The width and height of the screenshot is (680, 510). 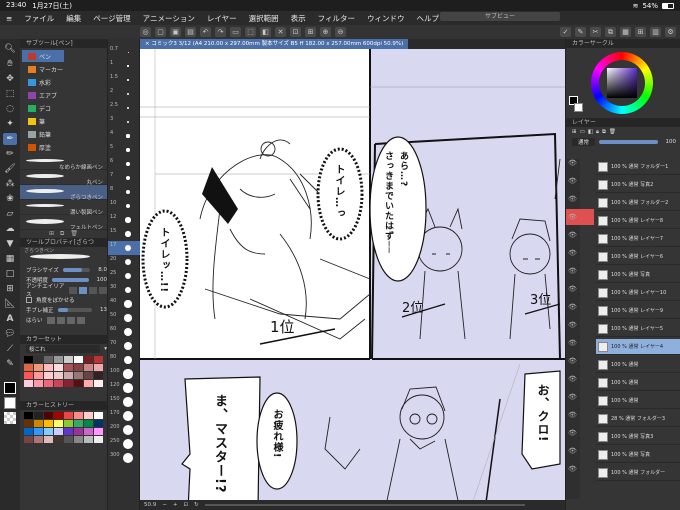 I want to click on brush-dark-drafting: 濃い製図ペン, so click(x=63, y=208).